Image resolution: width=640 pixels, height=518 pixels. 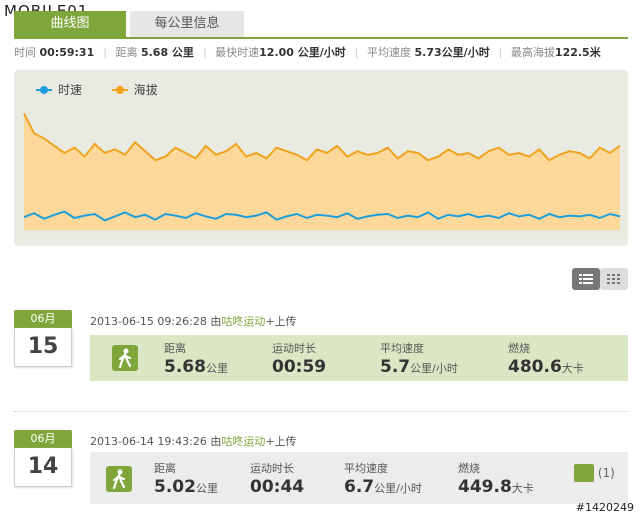 What do you see at coordinates (145, 90) in the screenshot?
I see `altitude-legend-label: 海拔` at bounding box center [145, 90].